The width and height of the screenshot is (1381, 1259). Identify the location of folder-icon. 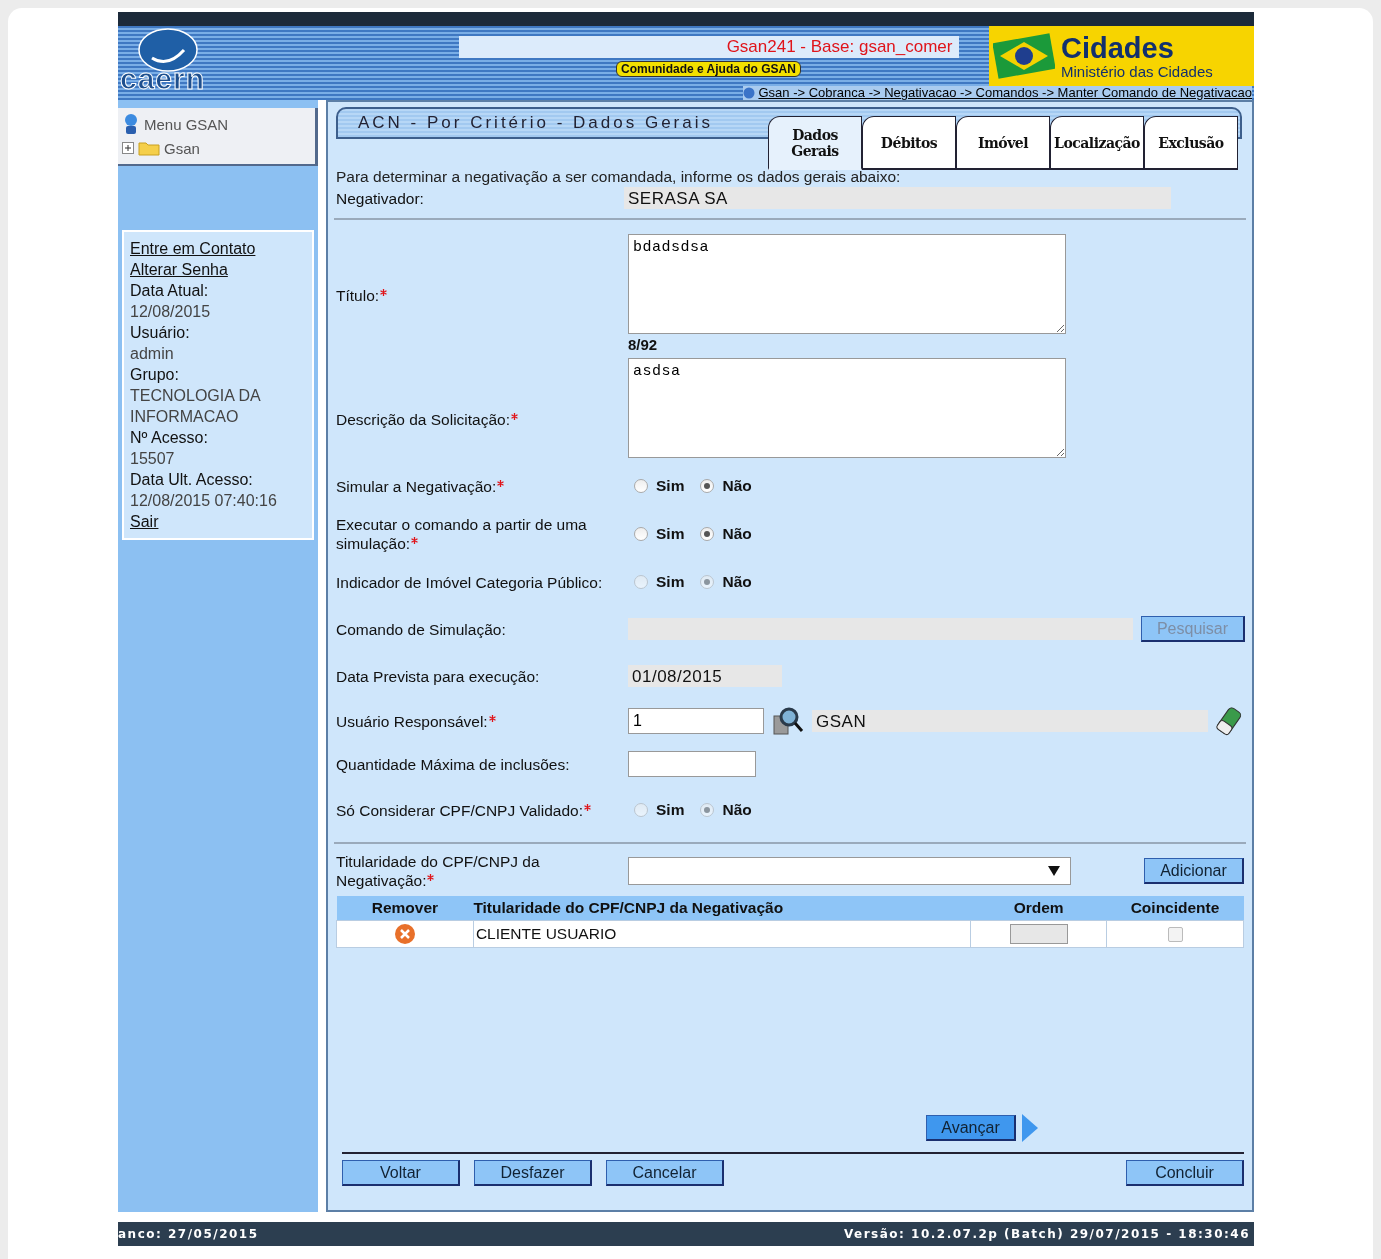
(149, 148).